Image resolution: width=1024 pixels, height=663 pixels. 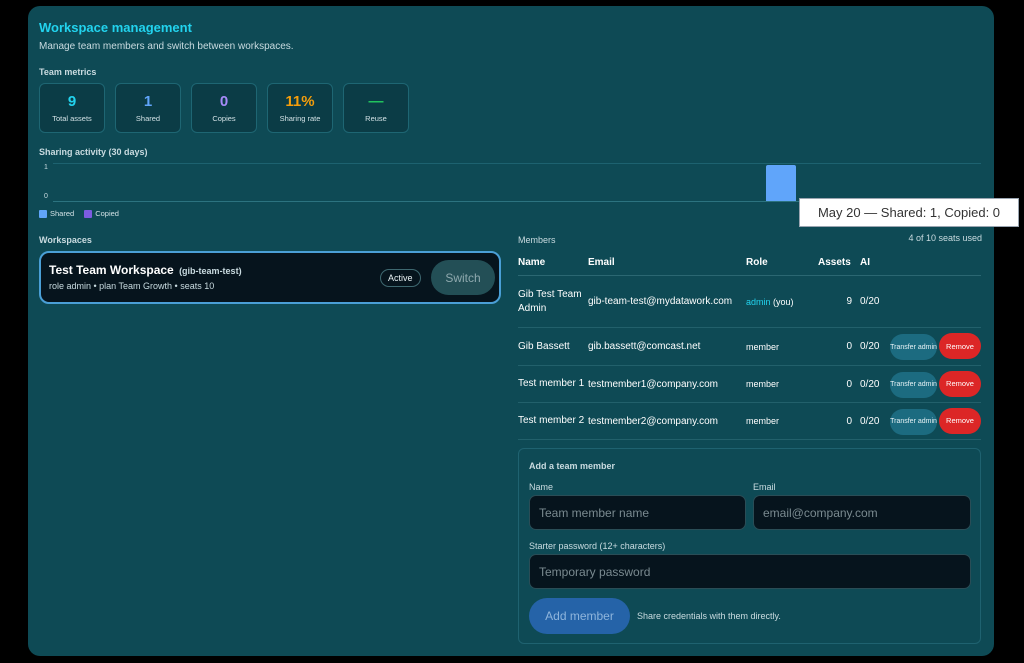 I want to click on metric-reuse: — Reuse, so click(x=376, y=108).